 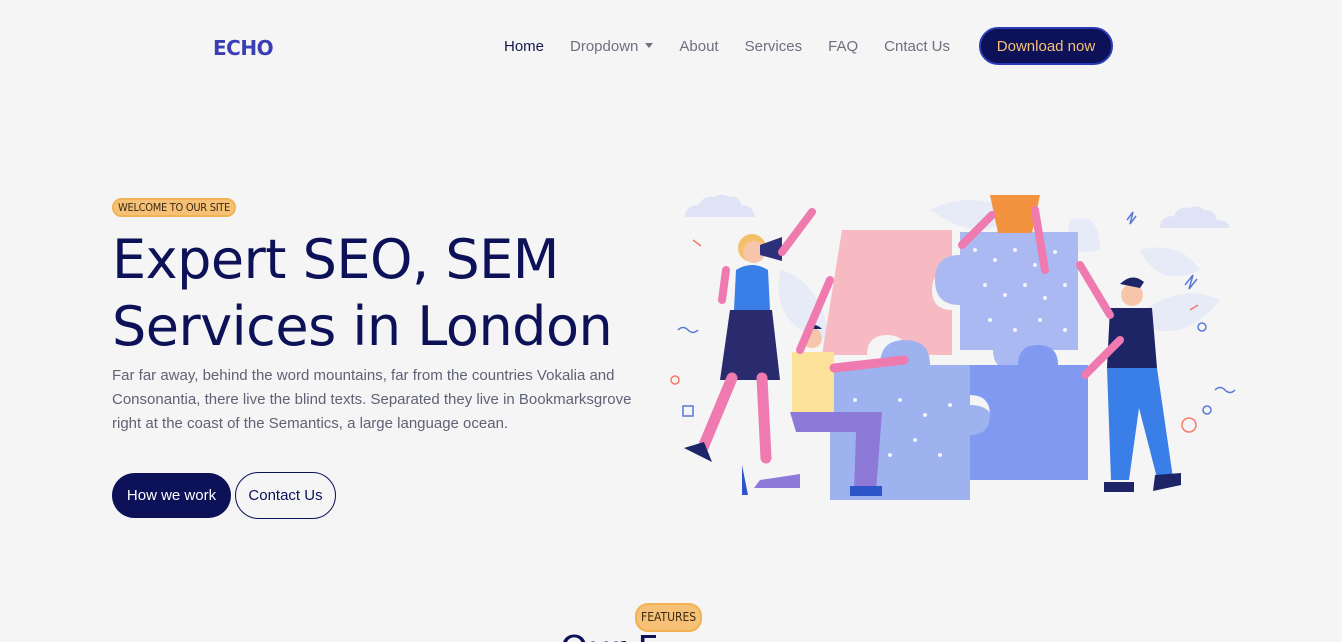 What do you see at coordinates (362, 326) in the screenshot?
I see `hero-title-line-2: Services in London` at bounding box center [362, 326].